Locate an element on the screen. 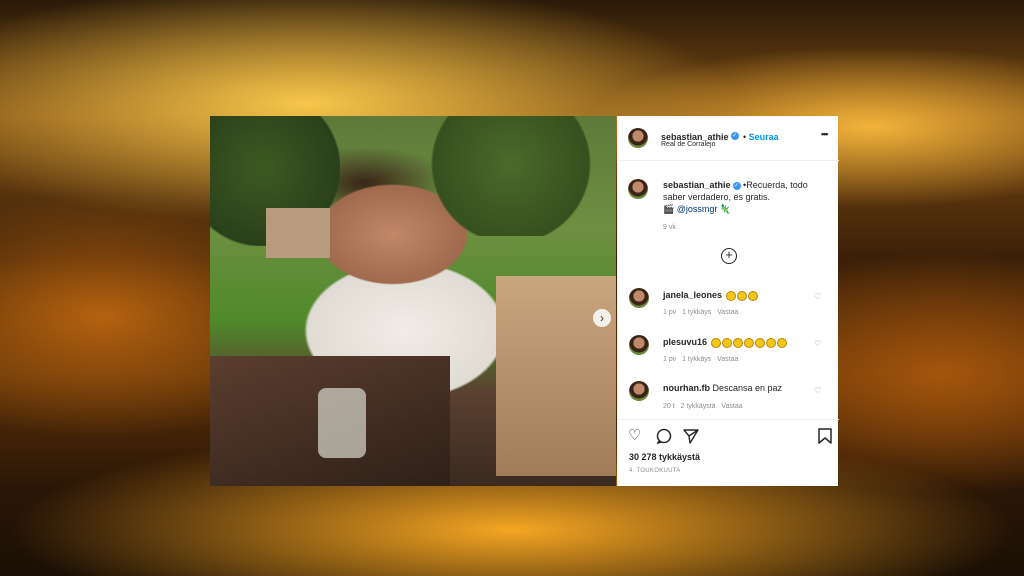 The image size is (1024, 576). comment-username: plesuvu16 is located at coordinates (685, 342).